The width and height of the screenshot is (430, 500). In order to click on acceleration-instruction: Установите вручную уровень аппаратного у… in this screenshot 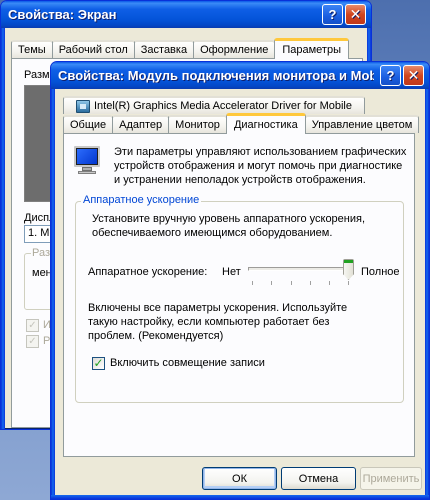, I will do `click(229, 226)`.